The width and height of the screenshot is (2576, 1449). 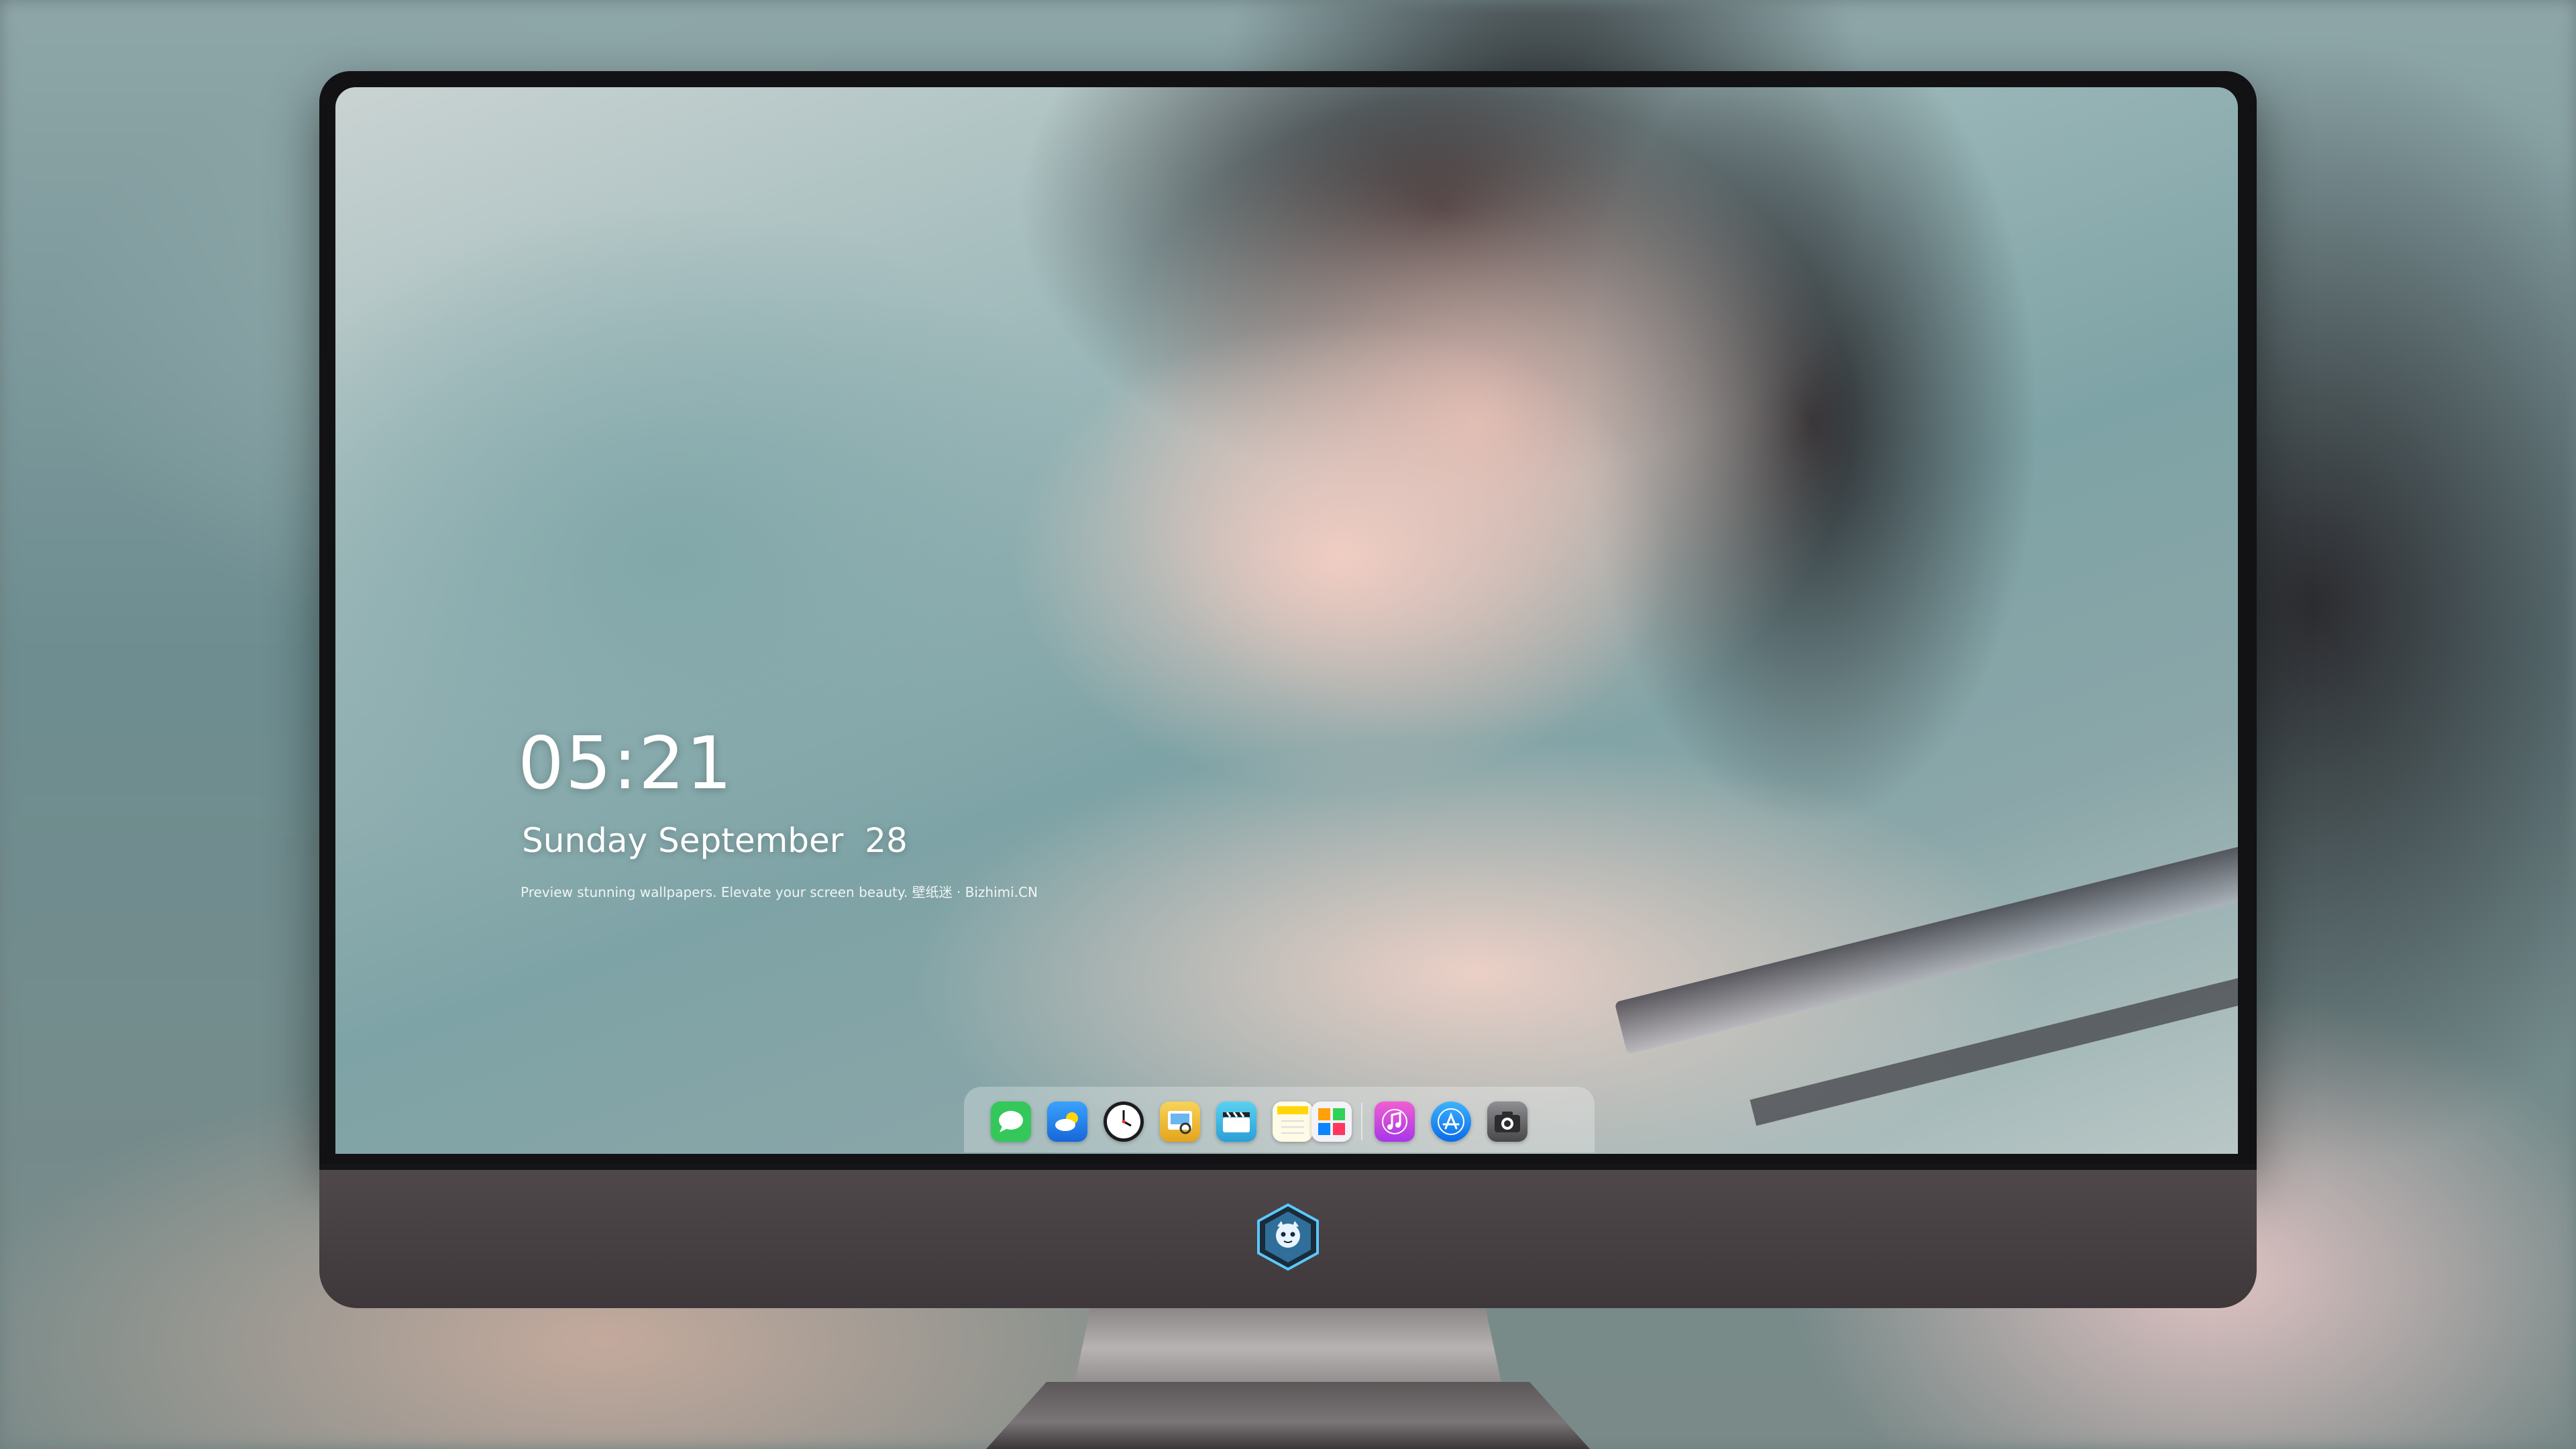 I want to click on monitor-stand-neck, so click(x=1288, y=1348).